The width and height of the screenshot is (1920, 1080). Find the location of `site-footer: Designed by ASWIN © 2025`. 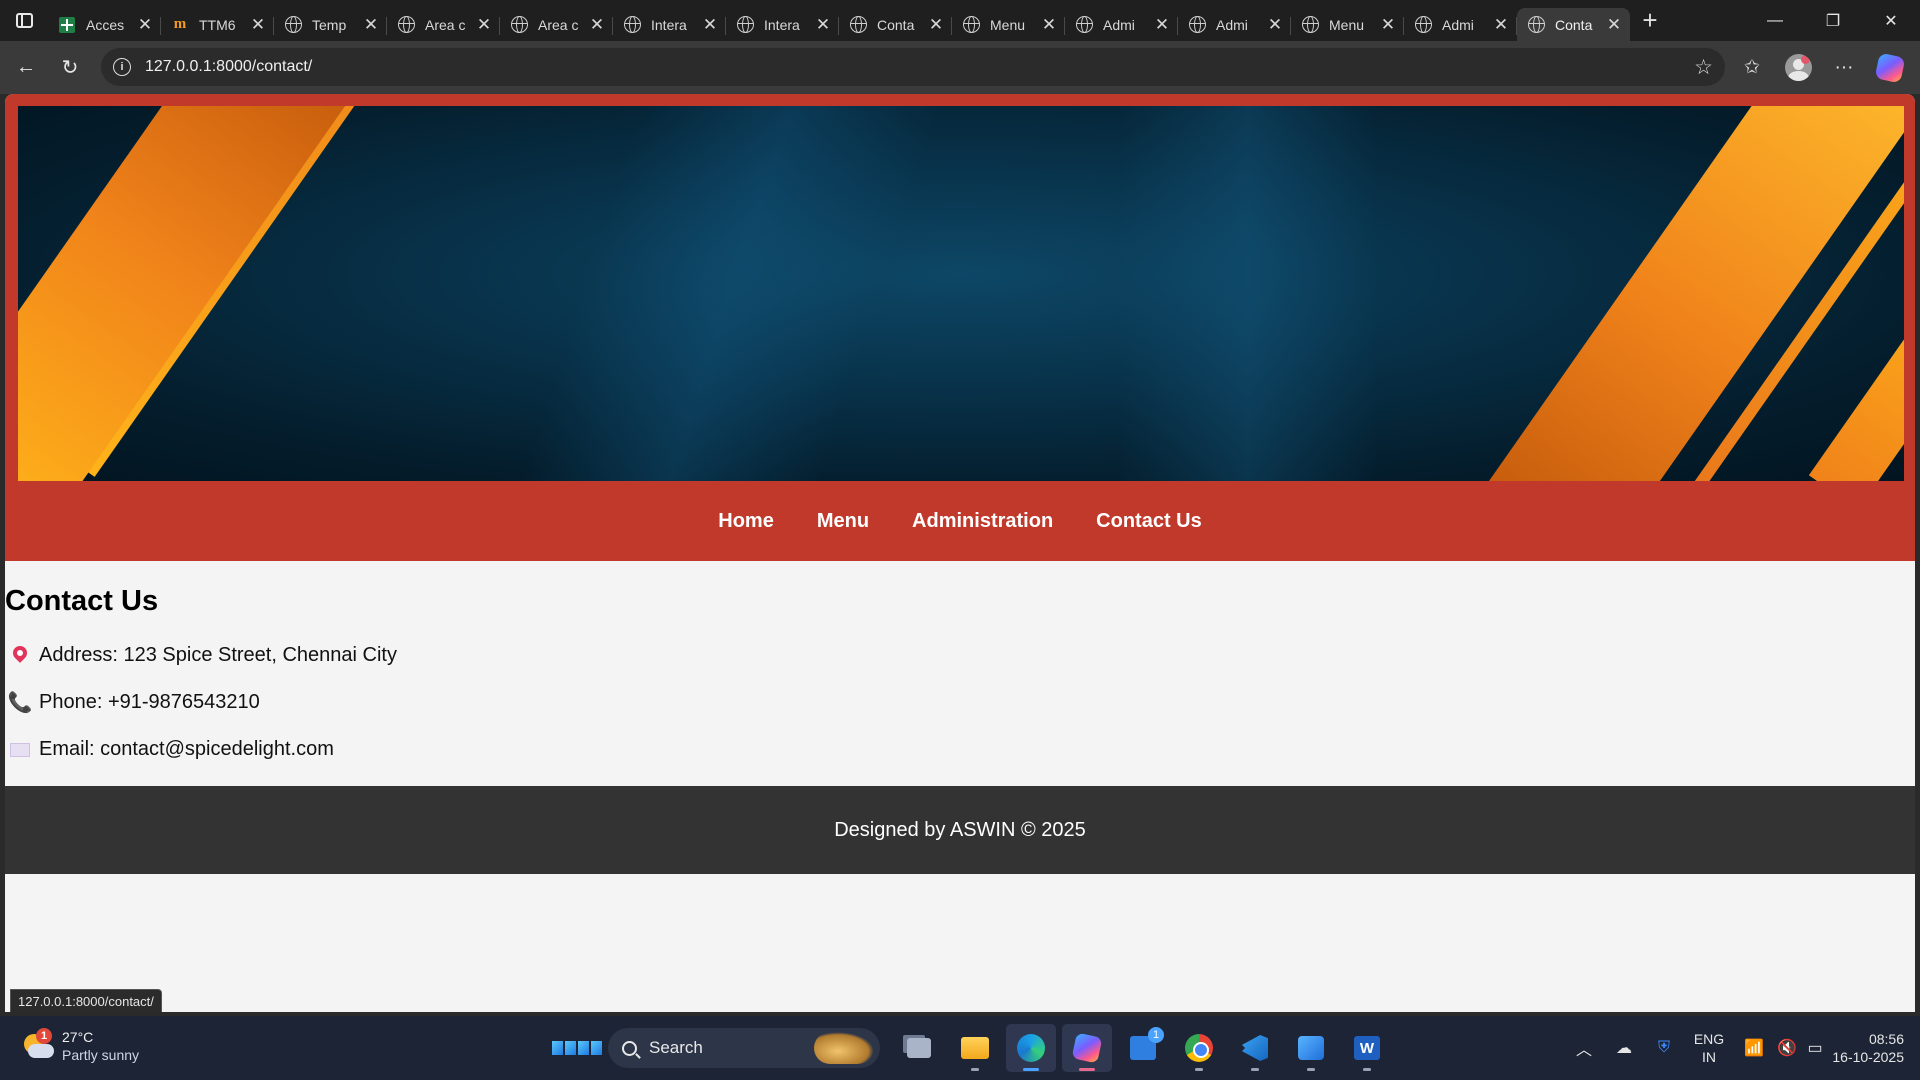

site-footer: Designed by ASWIN © 2025 is located at coordinates (960, 830).